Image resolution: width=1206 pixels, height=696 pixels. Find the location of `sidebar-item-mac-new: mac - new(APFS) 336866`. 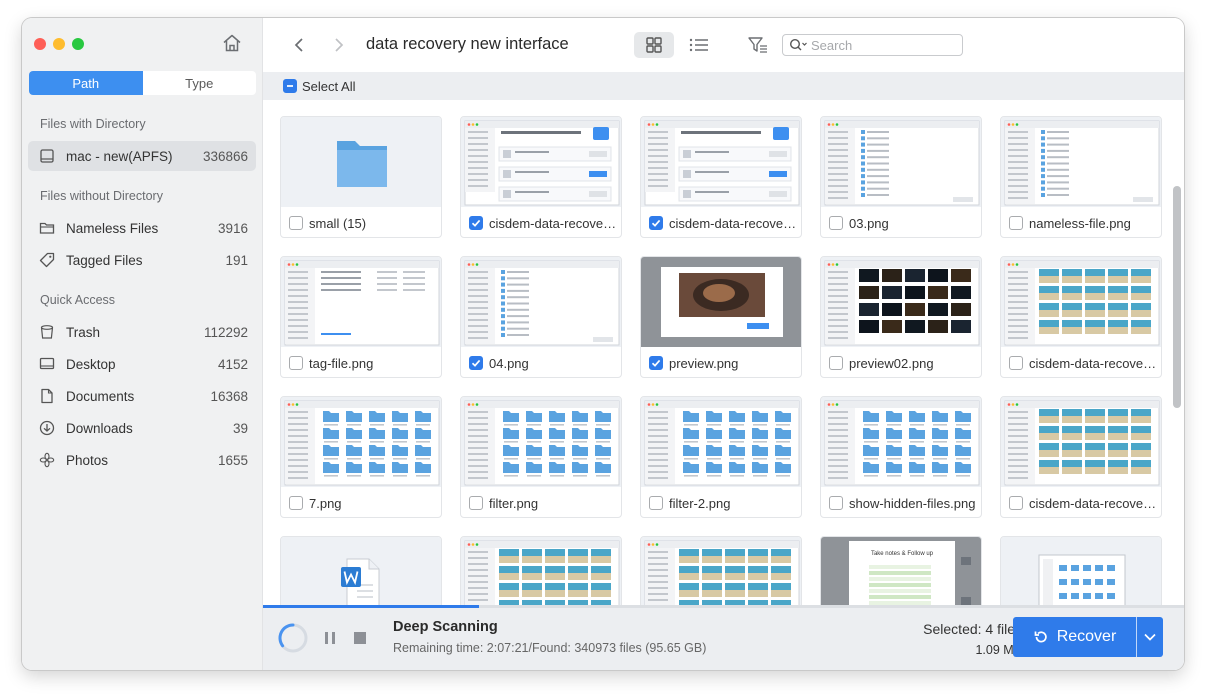

sidebar-item-mac-new: mac - new(APFS) 336866 is located at coordinates (142, 156).